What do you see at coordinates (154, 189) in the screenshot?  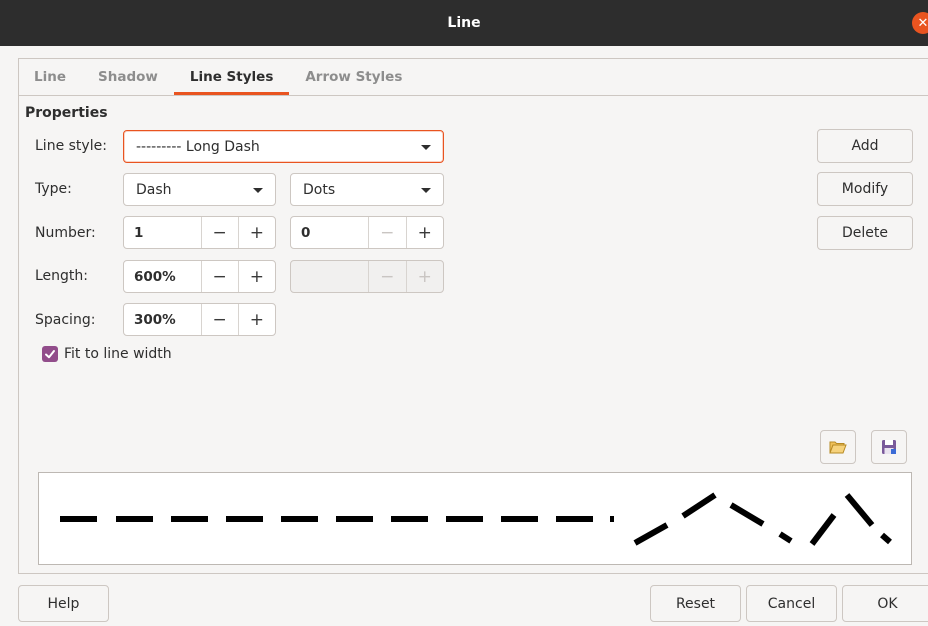 I see `type-value-1: Dash` at bounding box center [154, 189].